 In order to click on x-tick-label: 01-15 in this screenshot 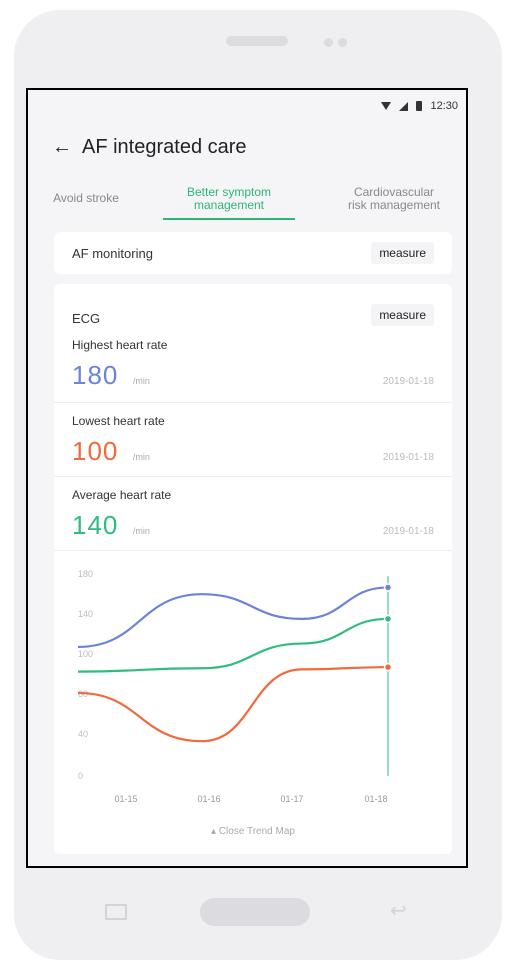, I will do `click(125, 799)`.